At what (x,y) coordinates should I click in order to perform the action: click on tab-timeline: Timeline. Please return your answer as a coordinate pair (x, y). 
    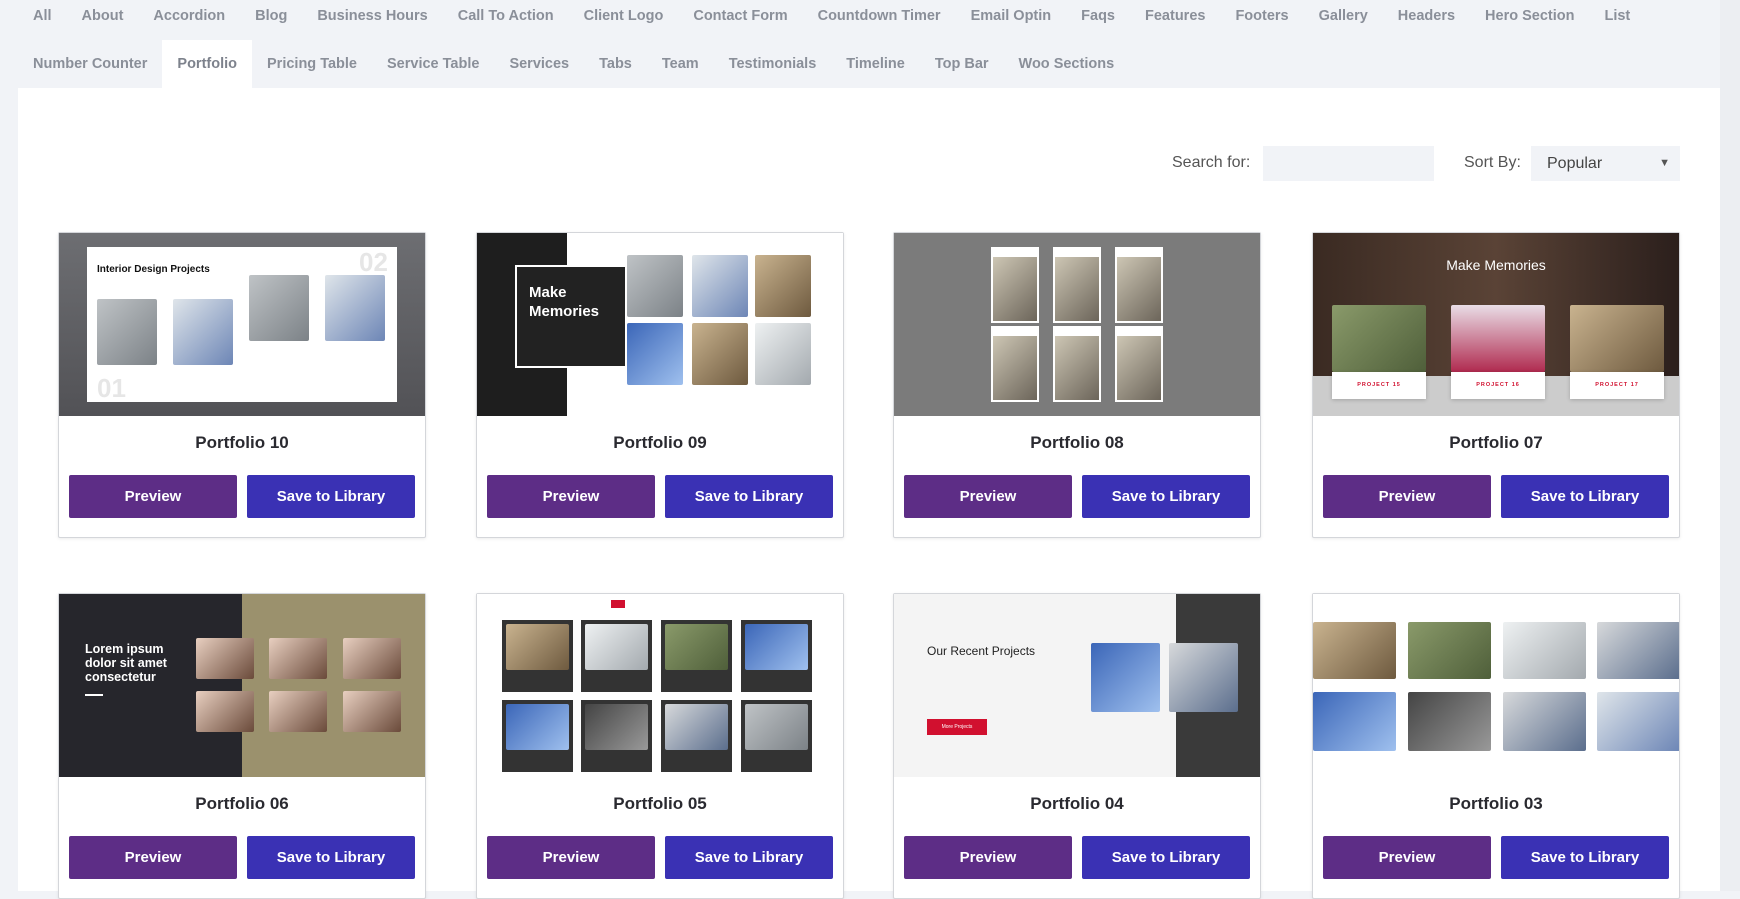
    Looking at the image, I should click on (875, 64).